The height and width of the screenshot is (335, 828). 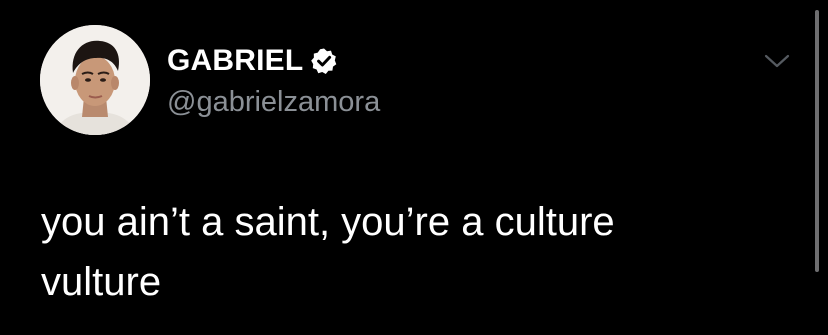 What do you see at coordinates (324, 61) in the screenshot?
I see `verified-badge-icon` at bounding box center [324, 61].